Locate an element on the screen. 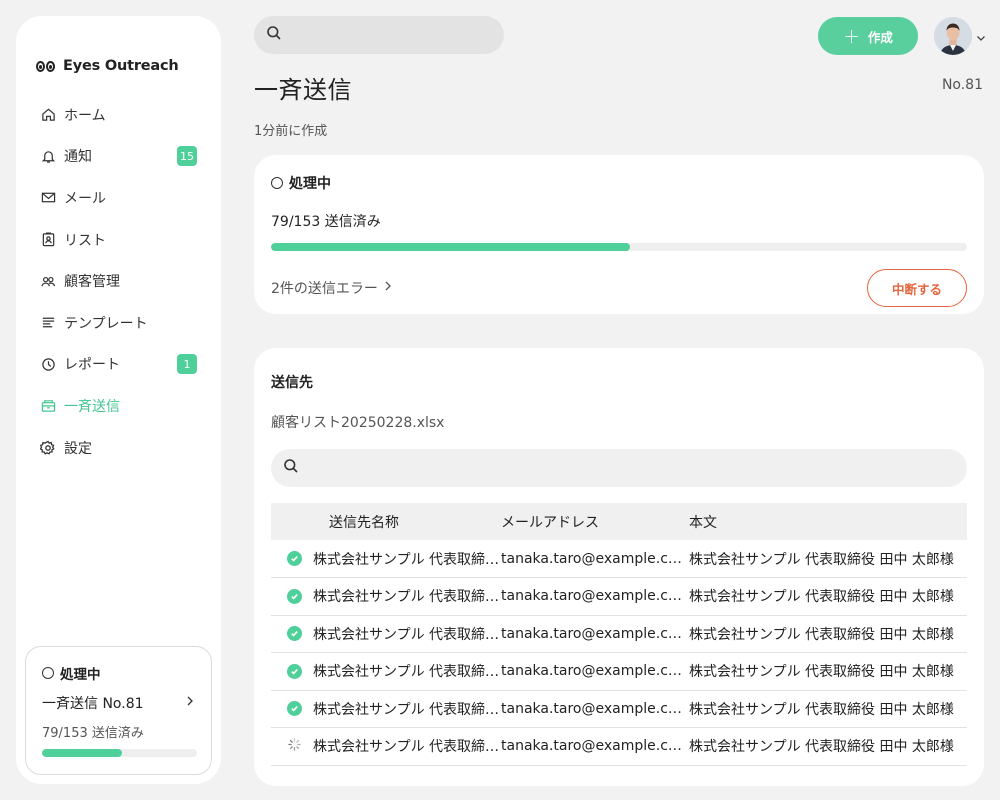 The height and width of the screenshot is (800, 1000). sidebar-item-broadcast: 一斉送信 is located at coordinates (118, 406).